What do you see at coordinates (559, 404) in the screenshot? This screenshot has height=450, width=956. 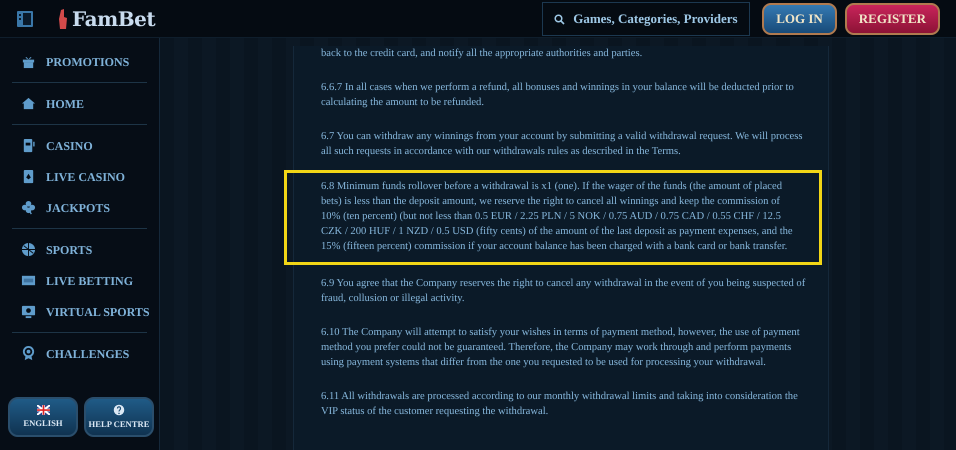 I see `paragraph: 6.11 All withdrawals are processed according to our monthly withdrawal limits and taking into consideration the VIP status of the customer requesting the withdrawal.` at bounding box center [559, 404].